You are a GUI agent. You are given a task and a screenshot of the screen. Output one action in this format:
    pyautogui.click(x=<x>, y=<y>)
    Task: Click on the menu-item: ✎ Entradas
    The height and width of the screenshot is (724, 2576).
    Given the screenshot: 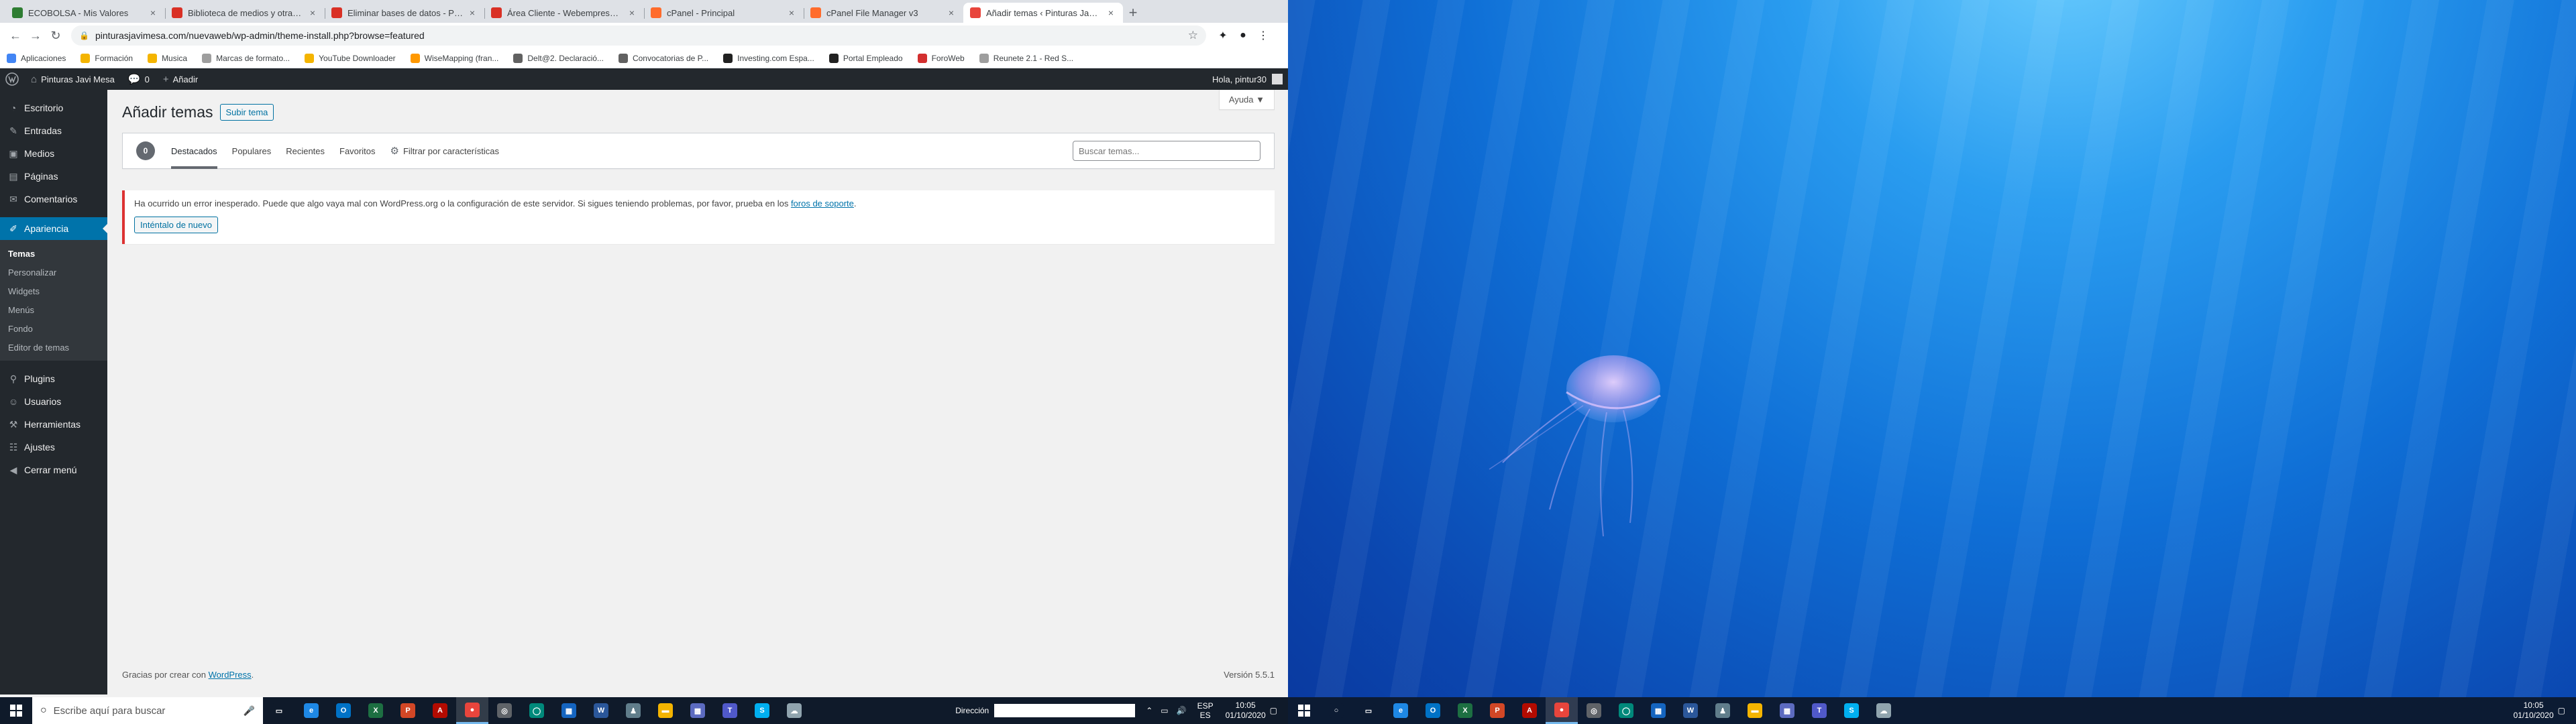 What is the action you would take?
    pyautogui.click(x=53, y=130)
    